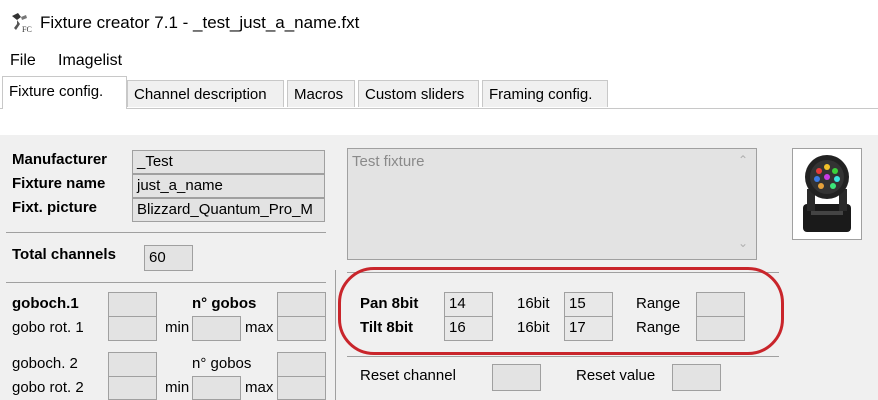 This screenshot has width=878, height=400. Describe the element at coordinates (222, 363) in the screenshot. I see `ngobos2-label: n° gobos` at that location.